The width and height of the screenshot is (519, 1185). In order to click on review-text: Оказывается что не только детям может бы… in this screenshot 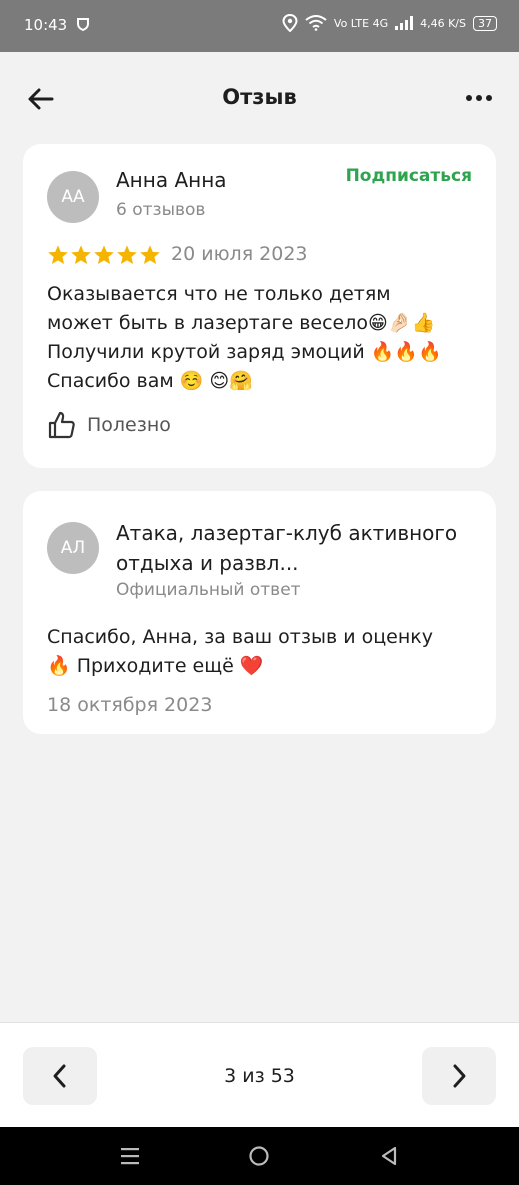, I will do `click(244, 337)`.